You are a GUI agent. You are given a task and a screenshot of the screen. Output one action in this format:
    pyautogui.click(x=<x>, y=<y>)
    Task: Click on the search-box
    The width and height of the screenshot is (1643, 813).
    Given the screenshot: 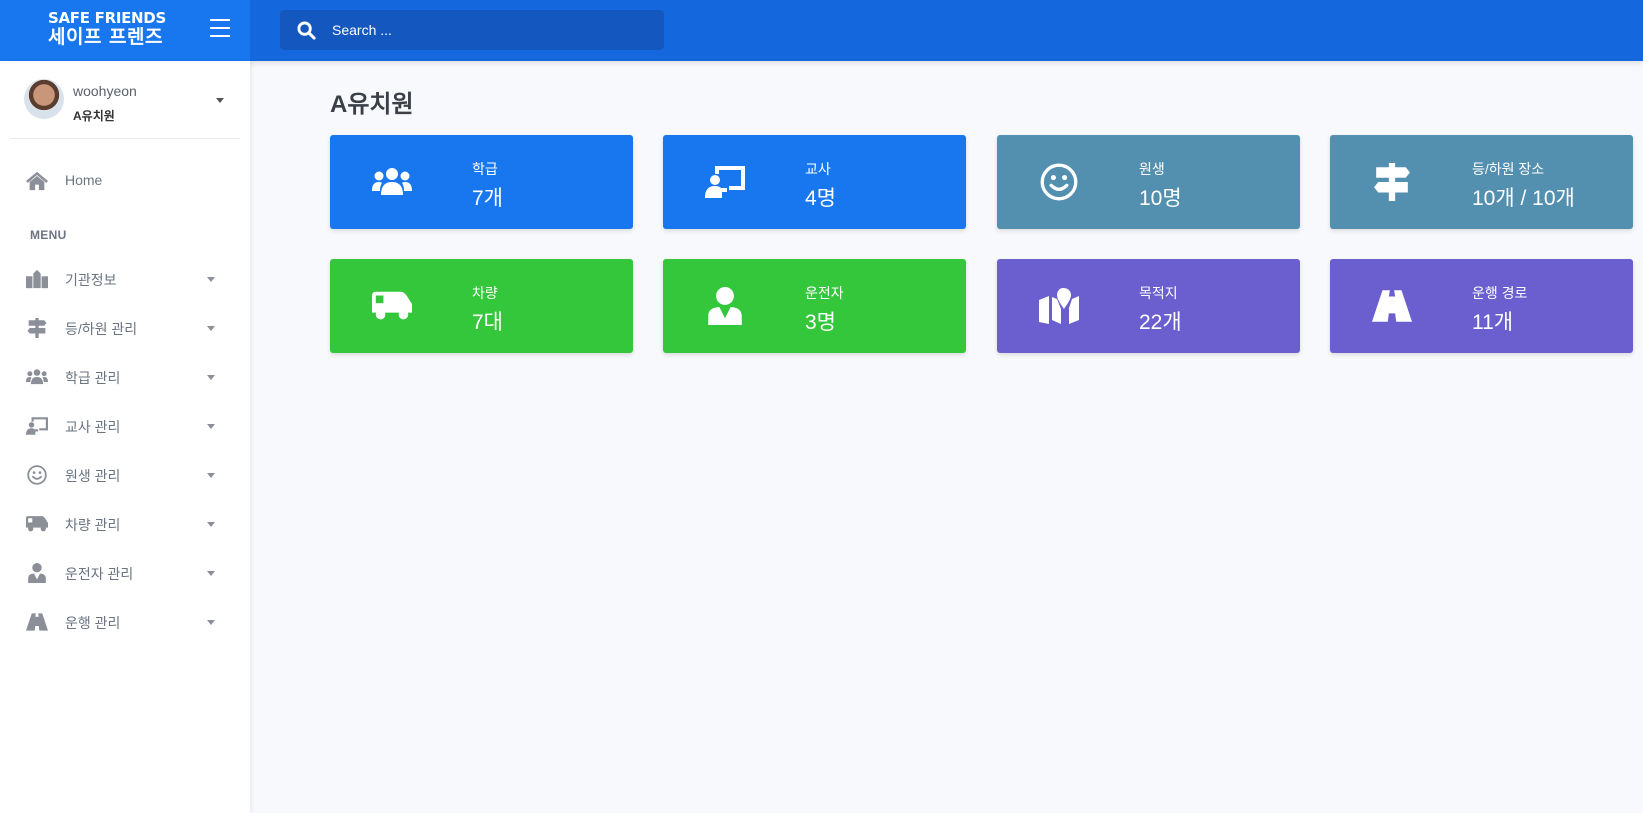 What is the action you would take?
    pyautogui.click(x=472, y=30)
    